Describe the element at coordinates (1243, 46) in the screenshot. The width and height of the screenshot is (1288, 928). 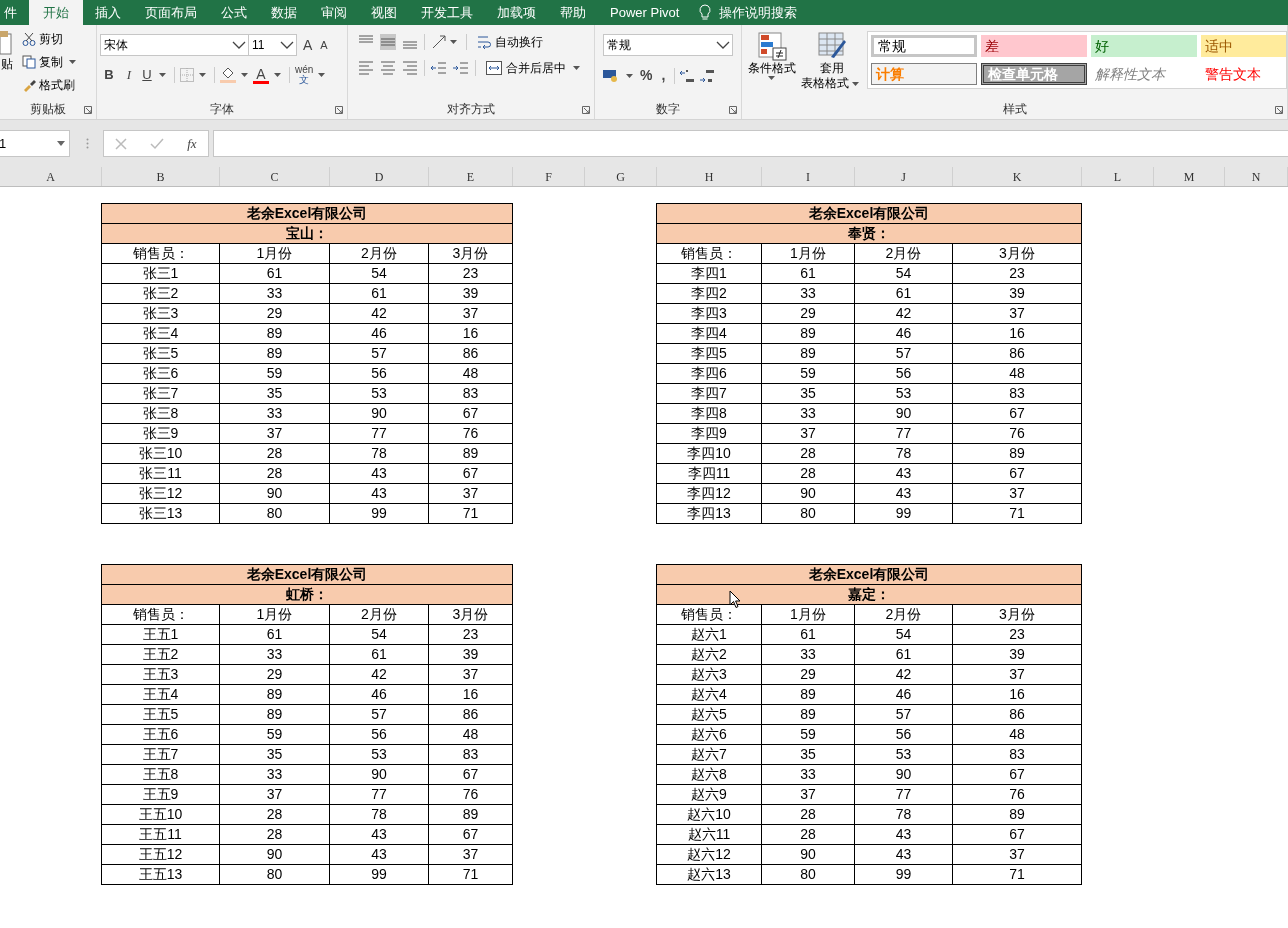
I see `cell-style-option: 适中` at that location.